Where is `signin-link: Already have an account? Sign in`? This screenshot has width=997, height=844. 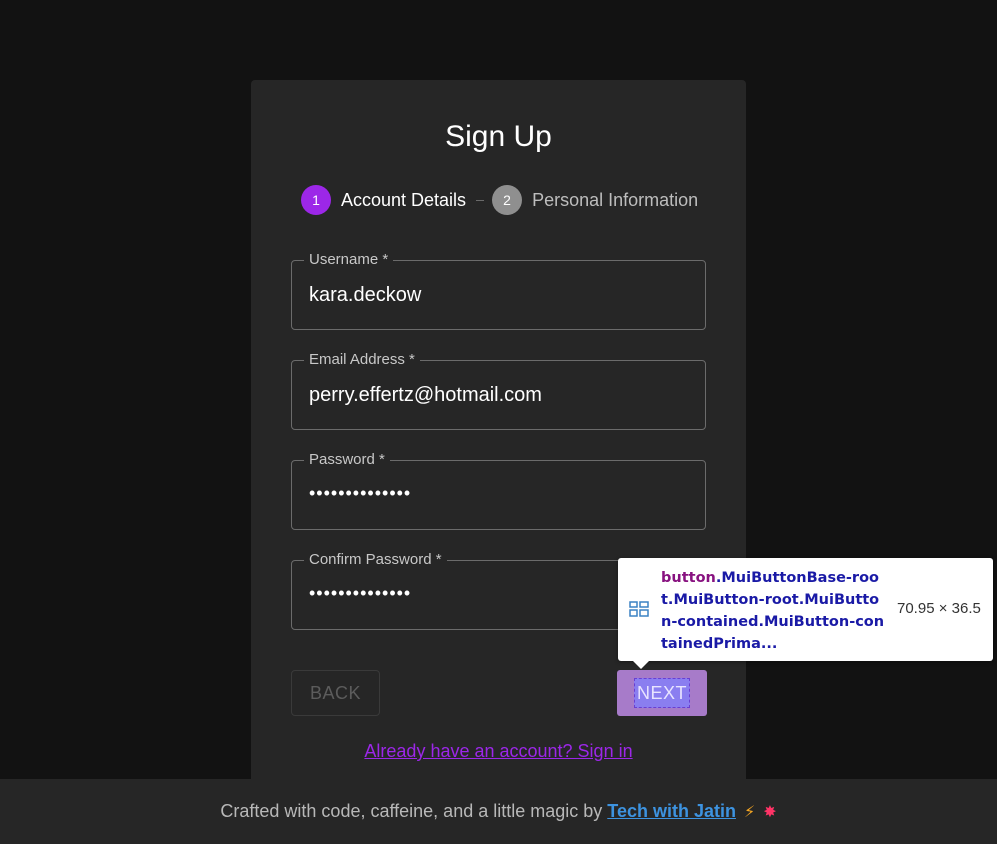 signin-link: Already have an account? Sign in is located at coordinates (498, 751).